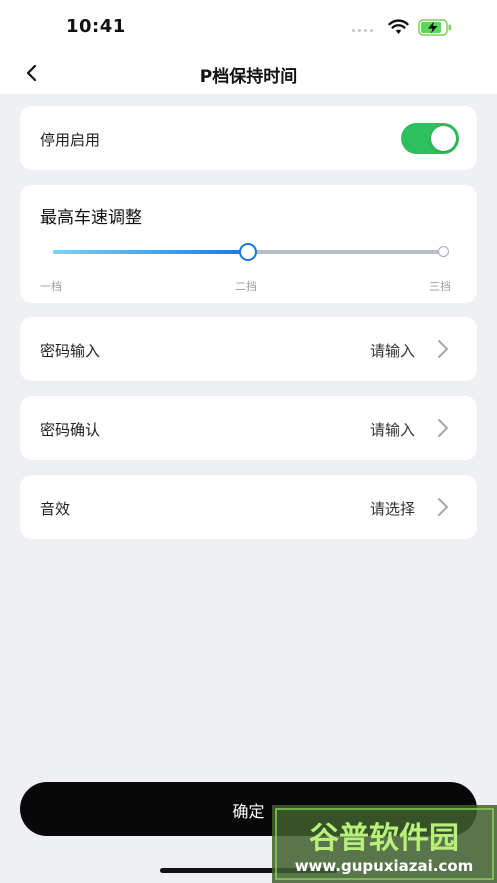  Describe the element at coordinates (443, 138) in the screenshot. I see `toggle-knob` at that location.